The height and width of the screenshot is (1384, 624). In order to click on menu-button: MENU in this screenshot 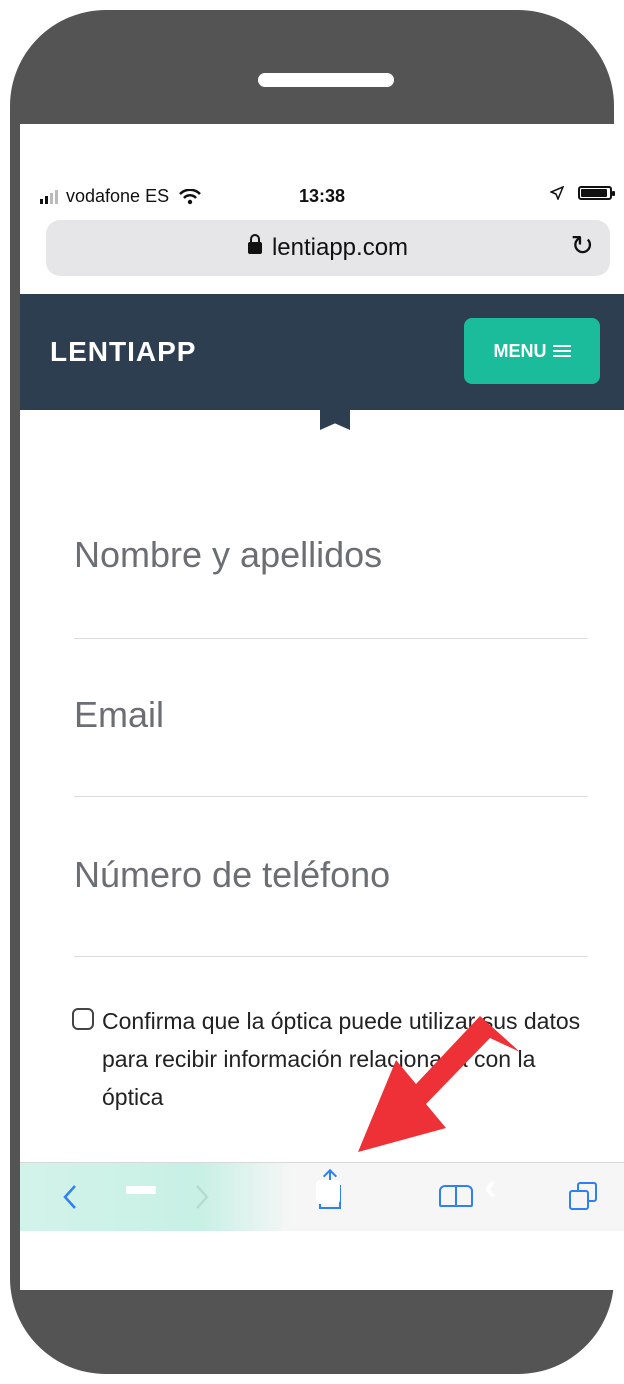, I will do `click(532, 351)`.